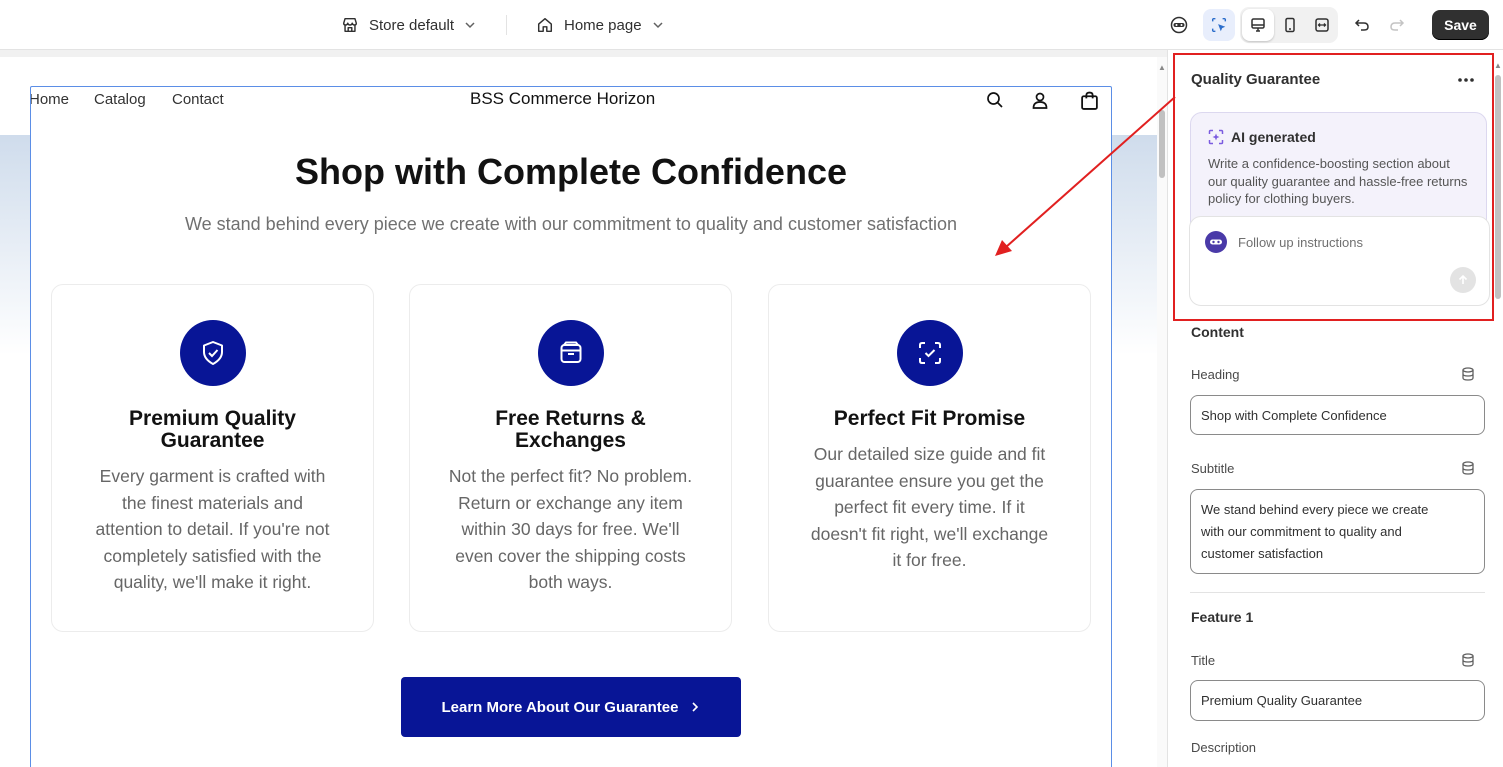 The height and width of the screenshot is (767, 1503). Describe the element at coordinates (929, 418) in the screenshot. I see `feature-title: Perfect Fit Promise` at that location.